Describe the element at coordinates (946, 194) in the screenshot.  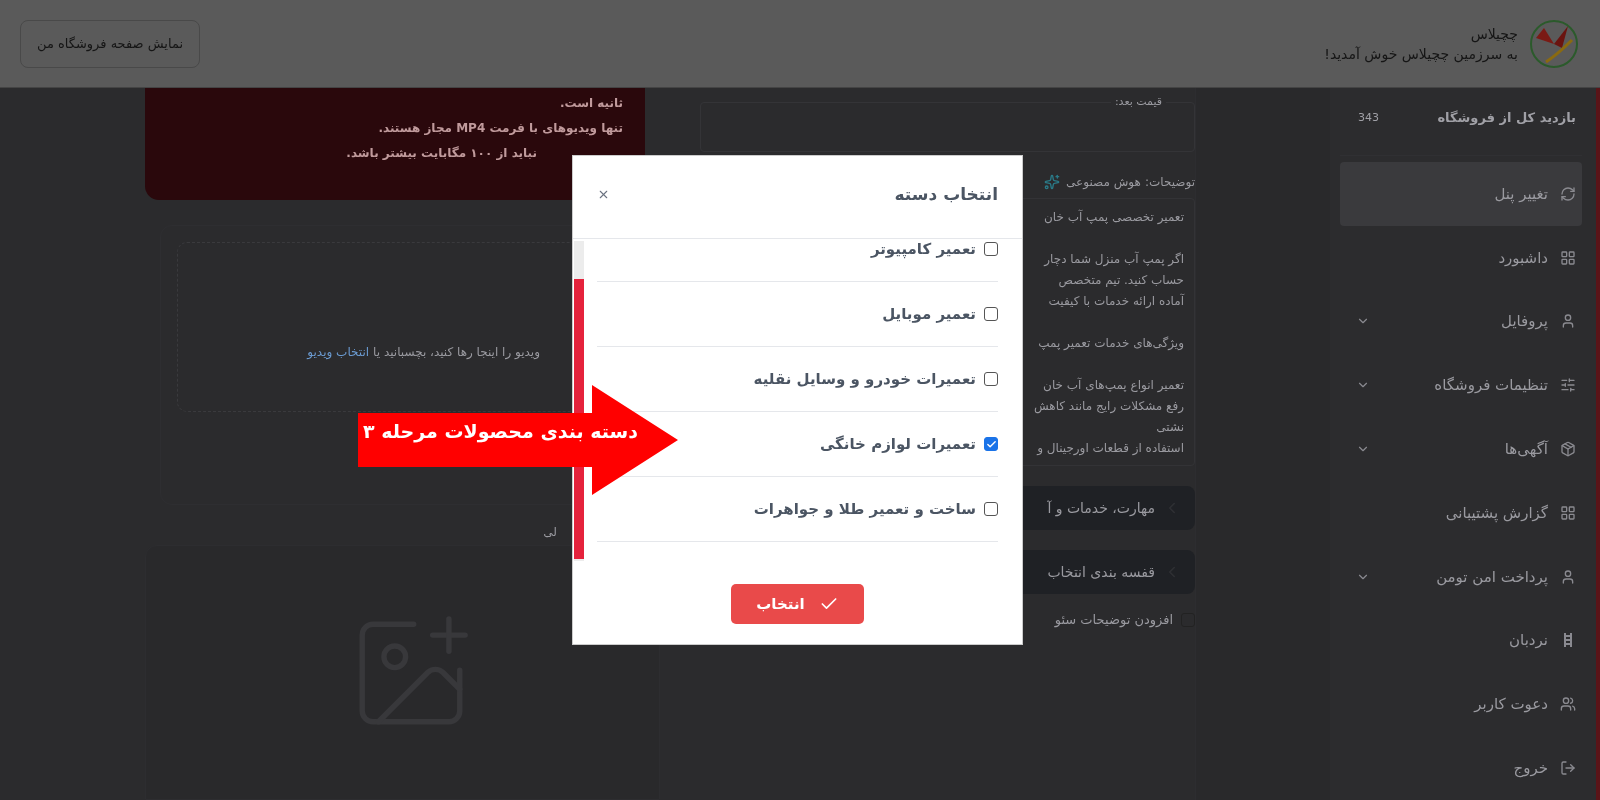
I see `dialog-title: انتخاب دسته` at that location.